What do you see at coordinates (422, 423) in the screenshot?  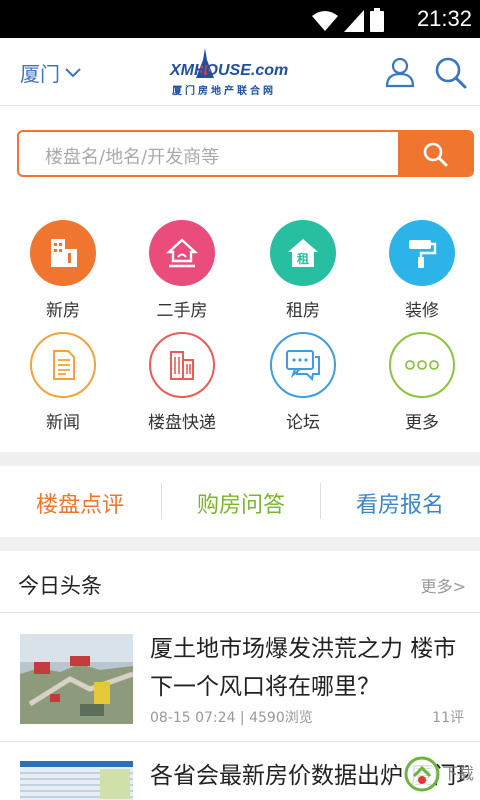 I see `category-label: 更多` at bounding box center [422, 423].